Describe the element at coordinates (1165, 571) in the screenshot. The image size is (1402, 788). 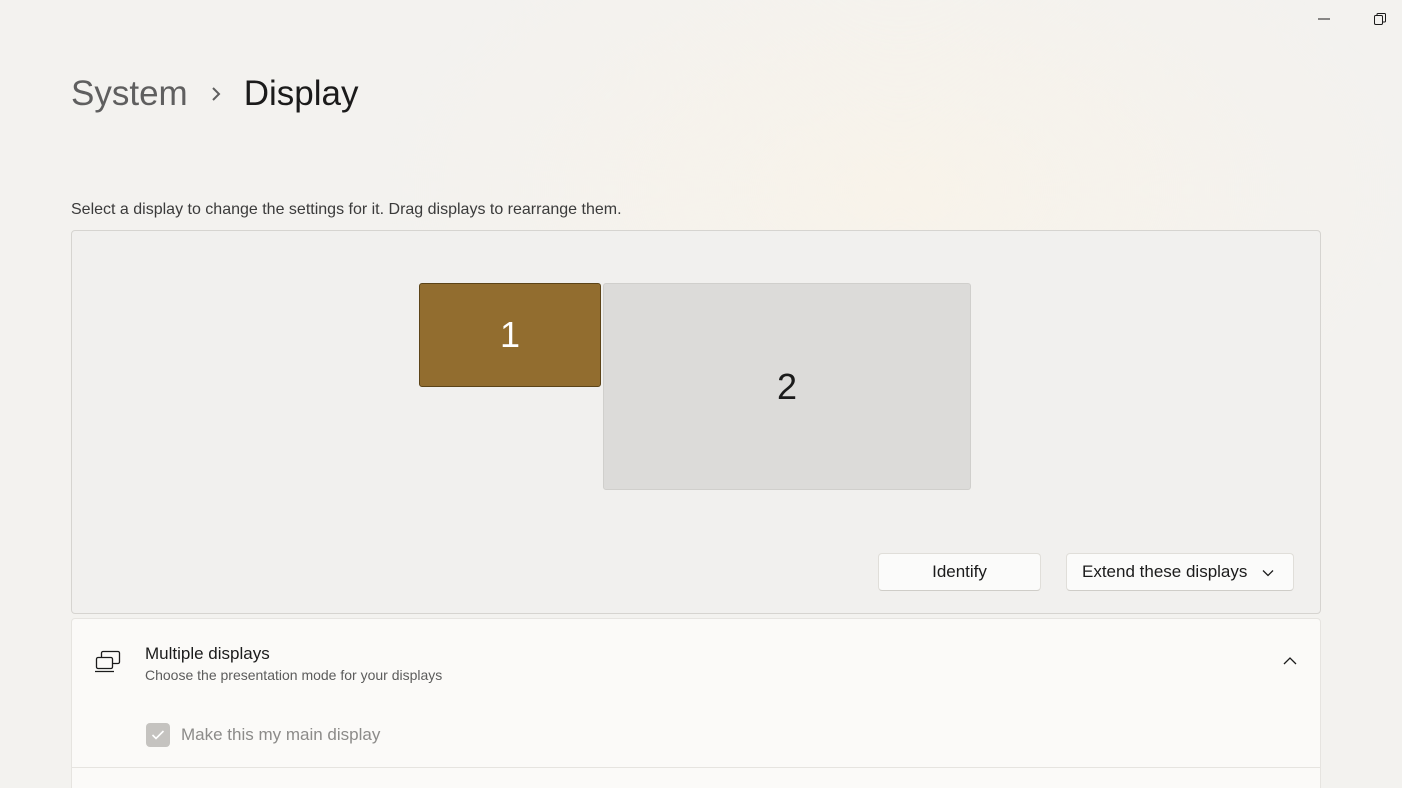
I see `display-mode-value: Extend these displays` at that location.